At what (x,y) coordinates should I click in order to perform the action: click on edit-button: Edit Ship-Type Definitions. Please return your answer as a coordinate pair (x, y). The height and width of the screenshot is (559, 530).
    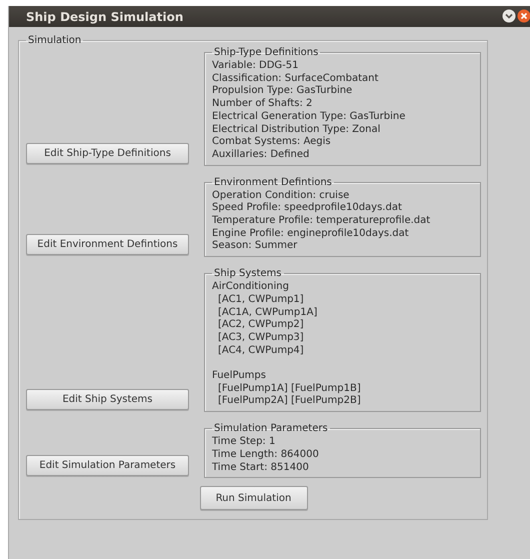
    Looking at the image, I should click on (107, 153).